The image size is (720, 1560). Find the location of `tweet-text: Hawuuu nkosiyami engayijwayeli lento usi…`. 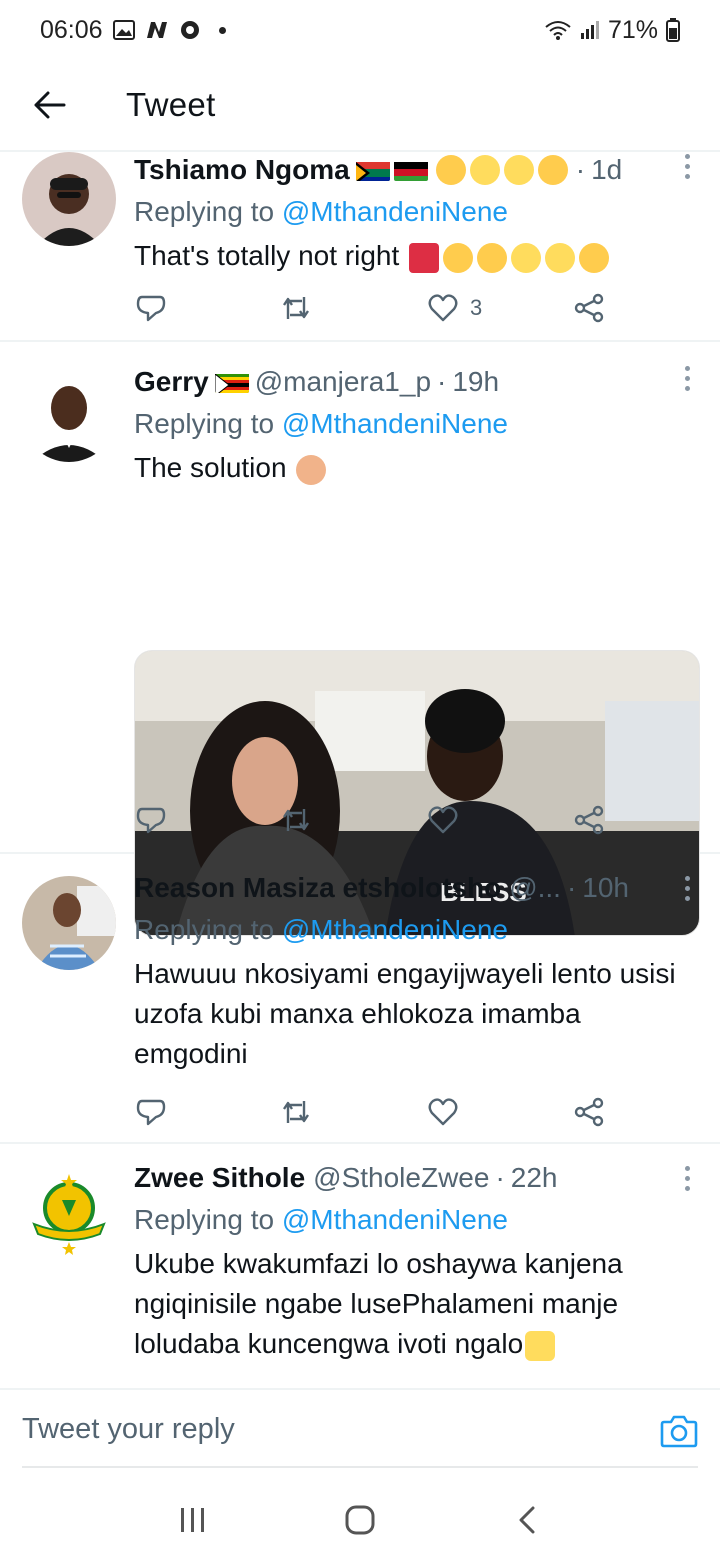

tweet-text: Hawuuu nkosiyami engayijwayeli lento usi… is located at coordinates (405, 1013).